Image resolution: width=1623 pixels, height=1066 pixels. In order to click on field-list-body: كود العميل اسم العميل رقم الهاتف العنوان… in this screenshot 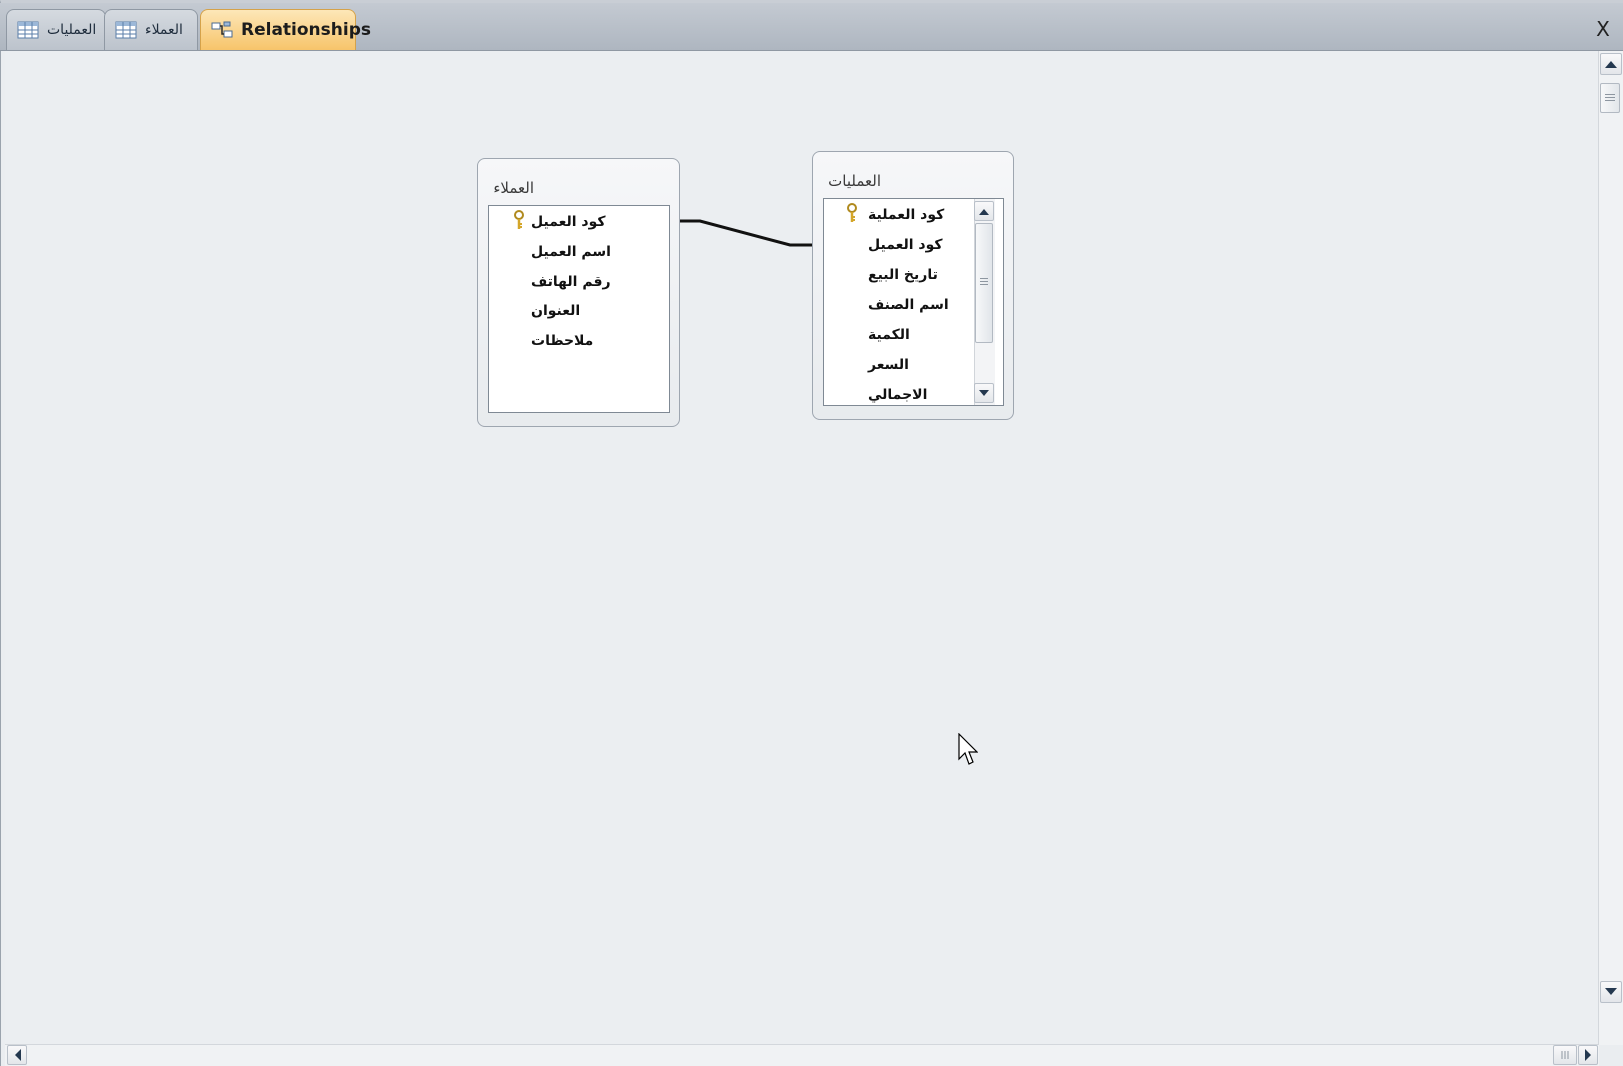, I will do `click(579, 309)`.